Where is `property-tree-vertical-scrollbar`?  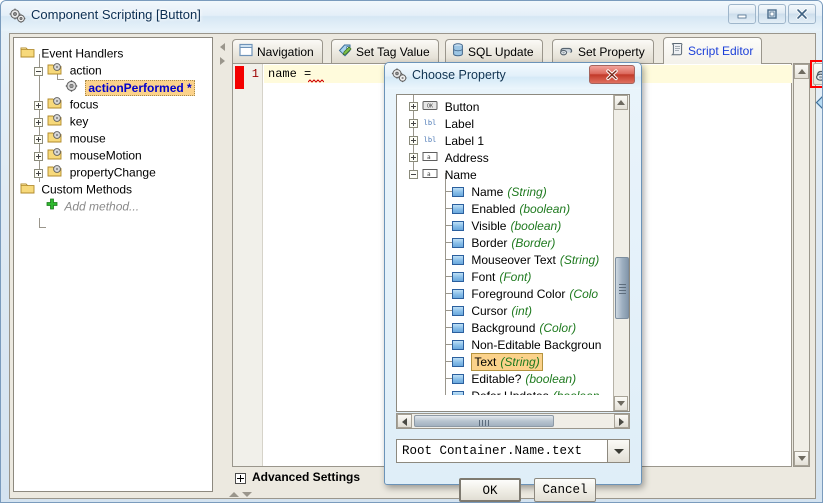
property-tree-vertical-scrollbar is located at coordinates (621, 253).